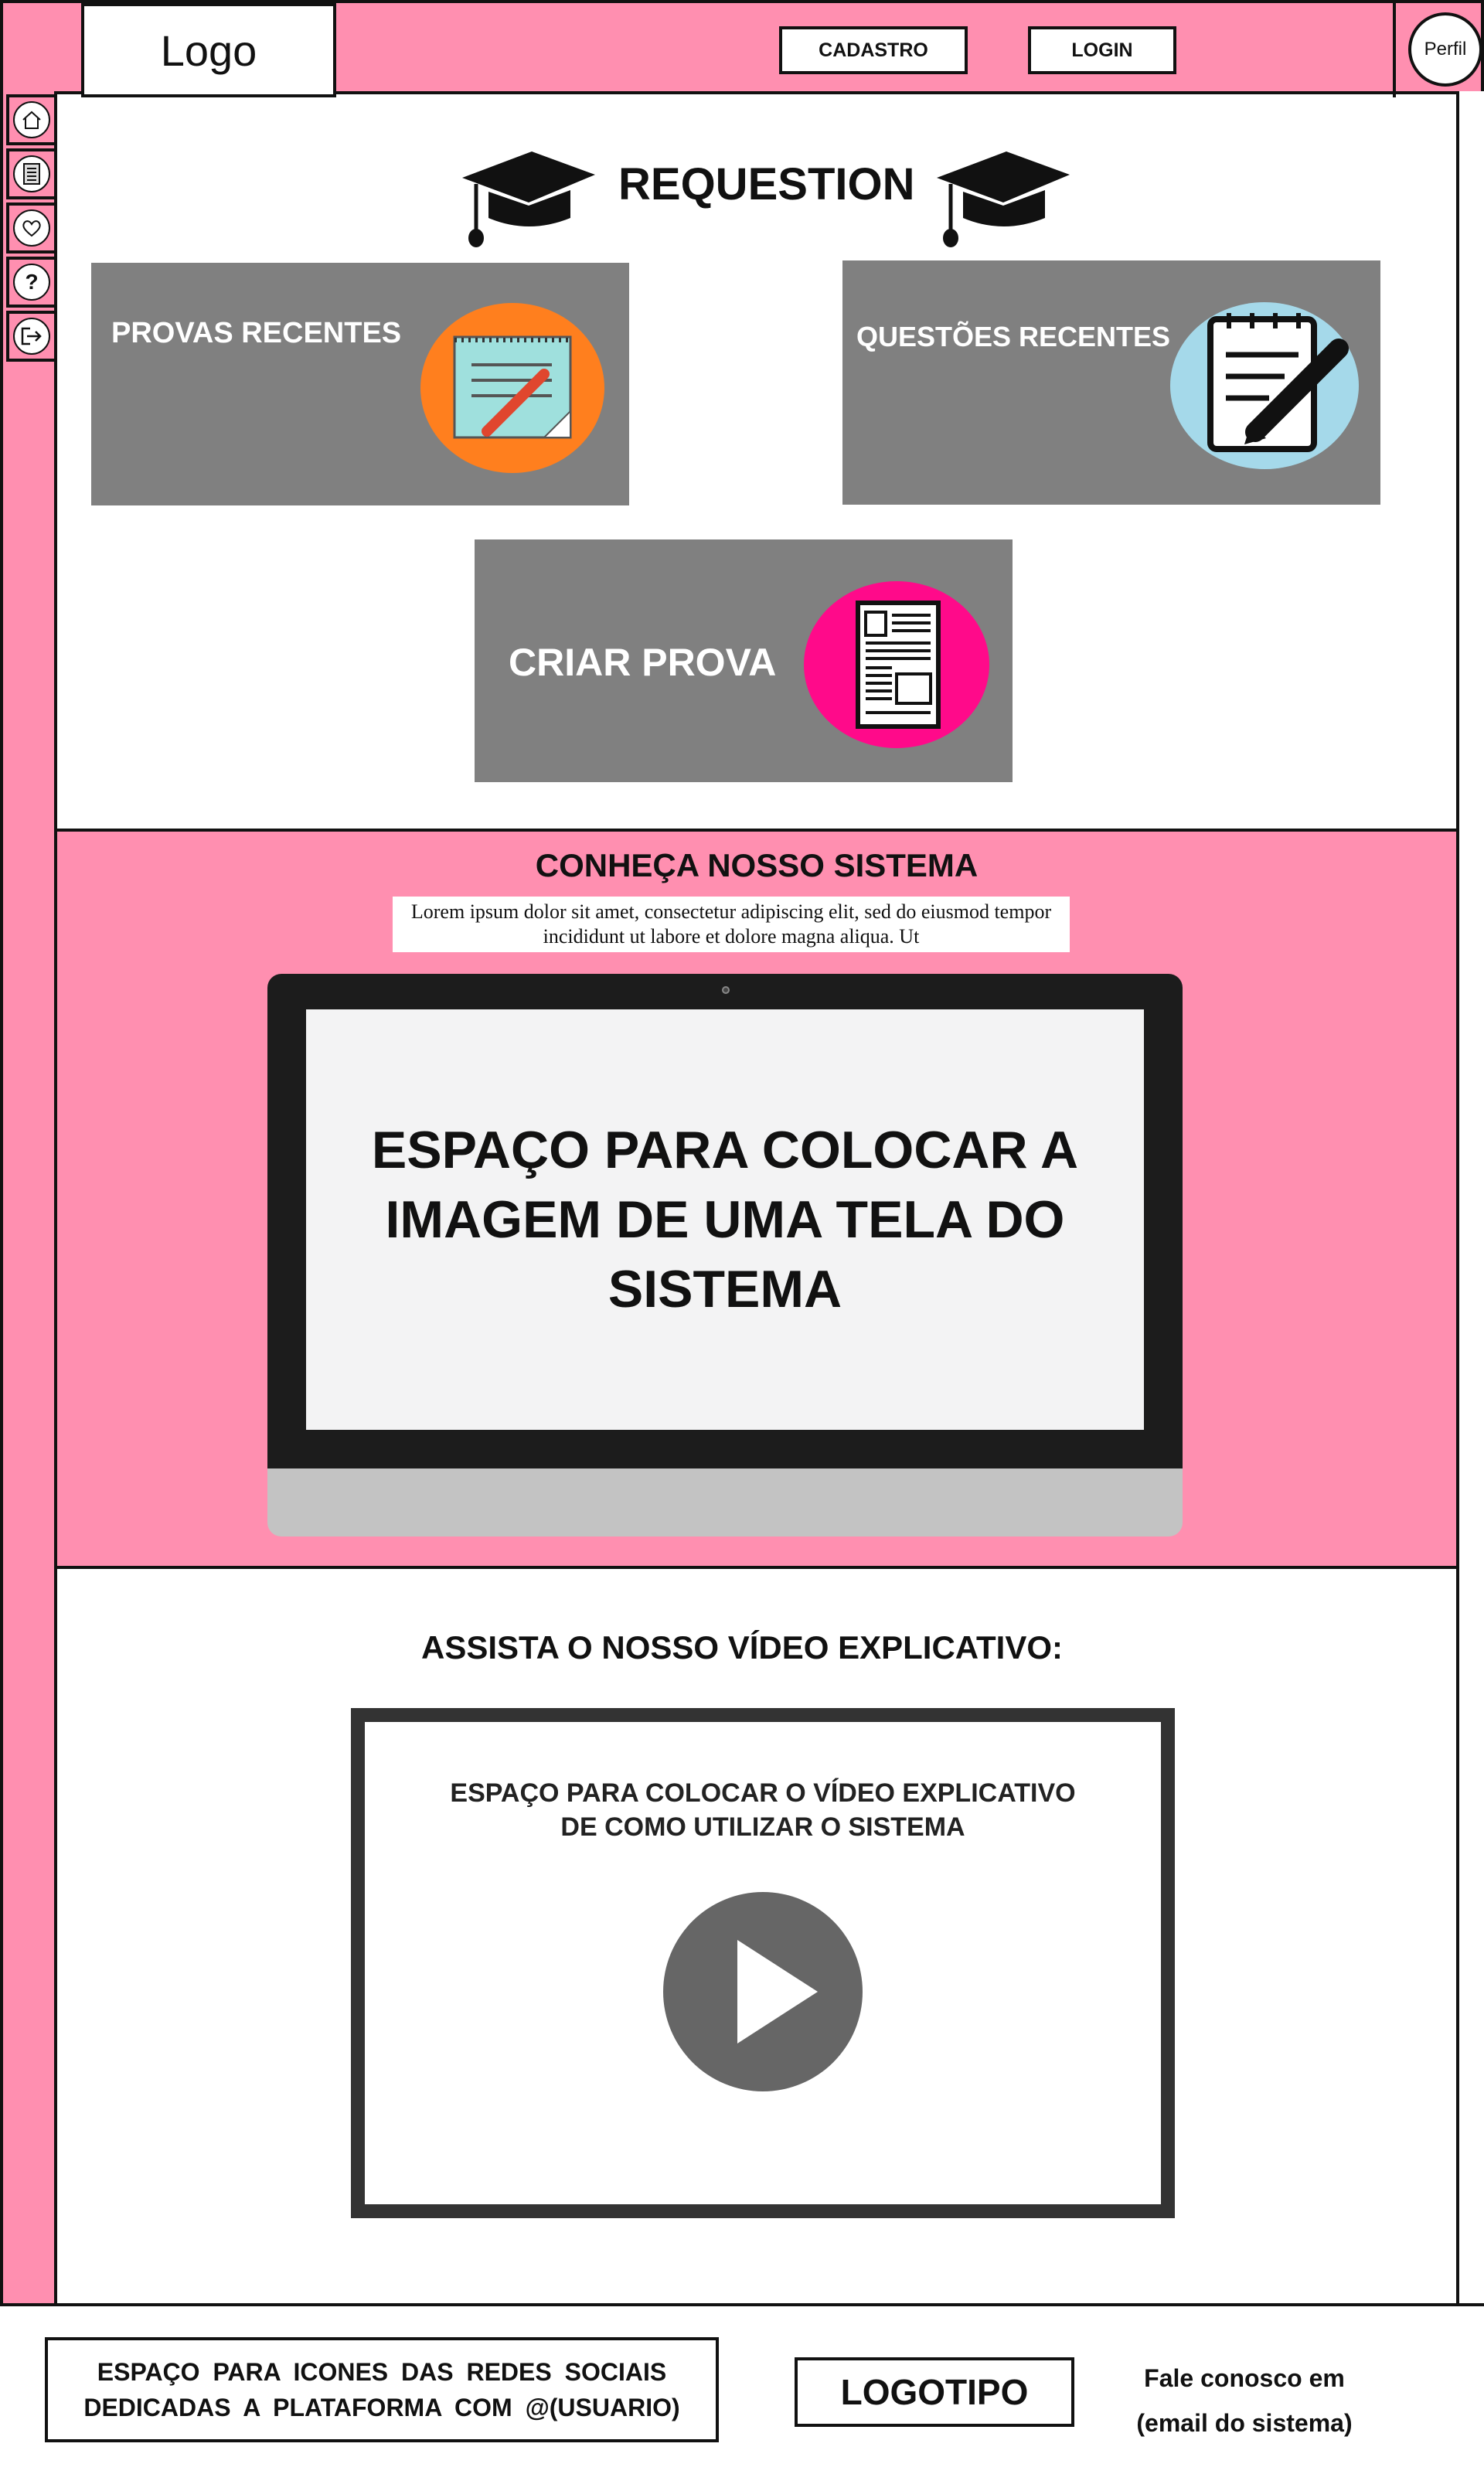 This screenshot has width=1484, height=2474. I want to click on contact-info: Fale conosco em (email do sistema), so click(1244, 2400).